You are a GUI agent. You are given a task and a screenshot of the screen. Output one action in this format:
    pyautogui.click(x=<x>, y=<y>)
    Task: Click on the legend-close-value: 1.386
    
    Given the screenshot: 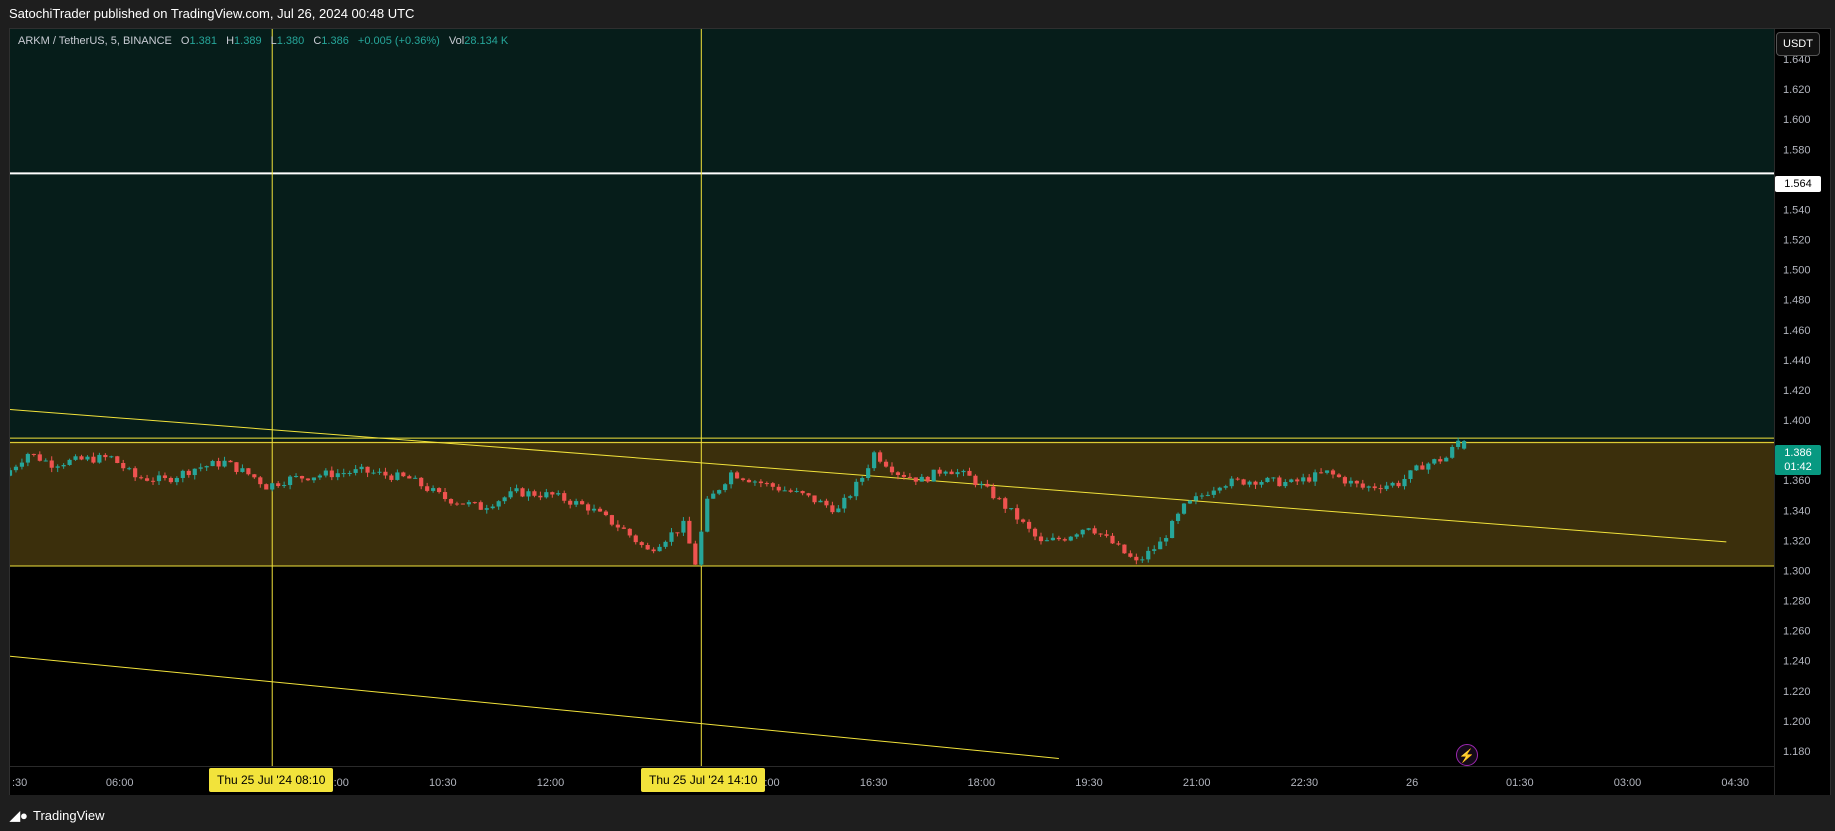 What is the action you would take?
    pyautogui.click(x=335, y=41)
    